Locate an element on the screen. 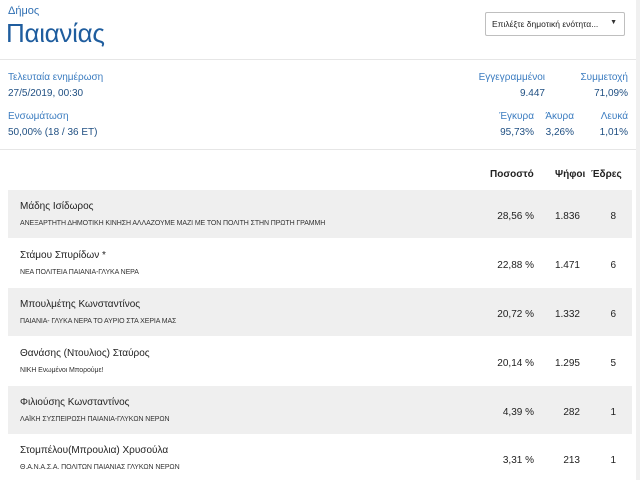 This screenshot has width=640, height=482. column-header-votes: Ψήφοι is located at coordinates (570, 174).